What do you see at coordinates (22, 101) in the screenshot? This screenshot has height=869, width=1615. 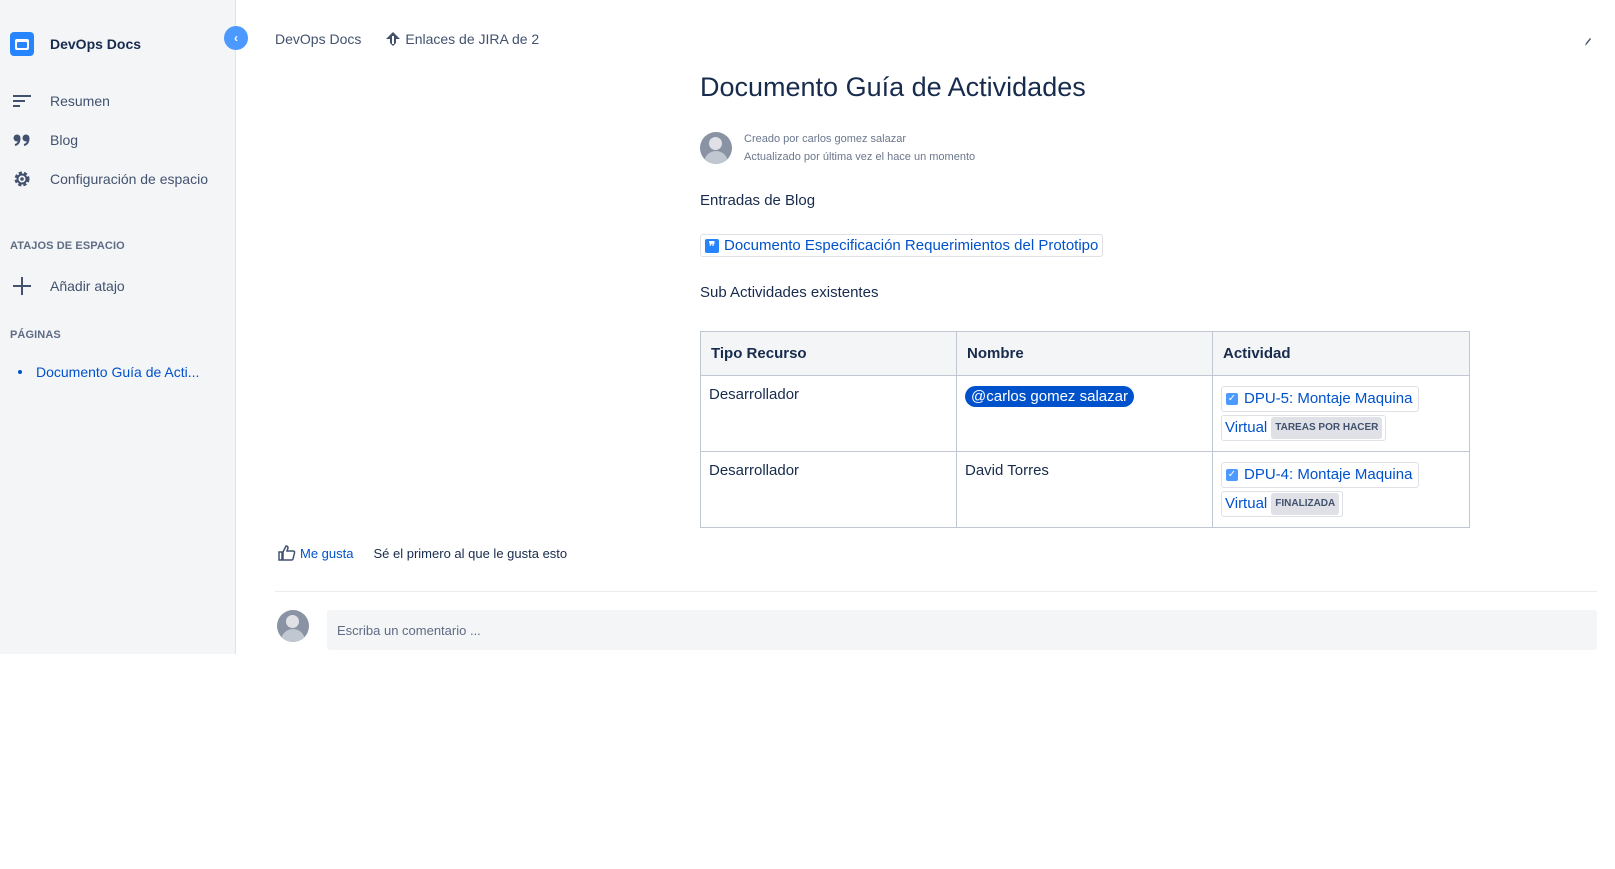 I see `overview-icon` at bounding box center [22, 101].